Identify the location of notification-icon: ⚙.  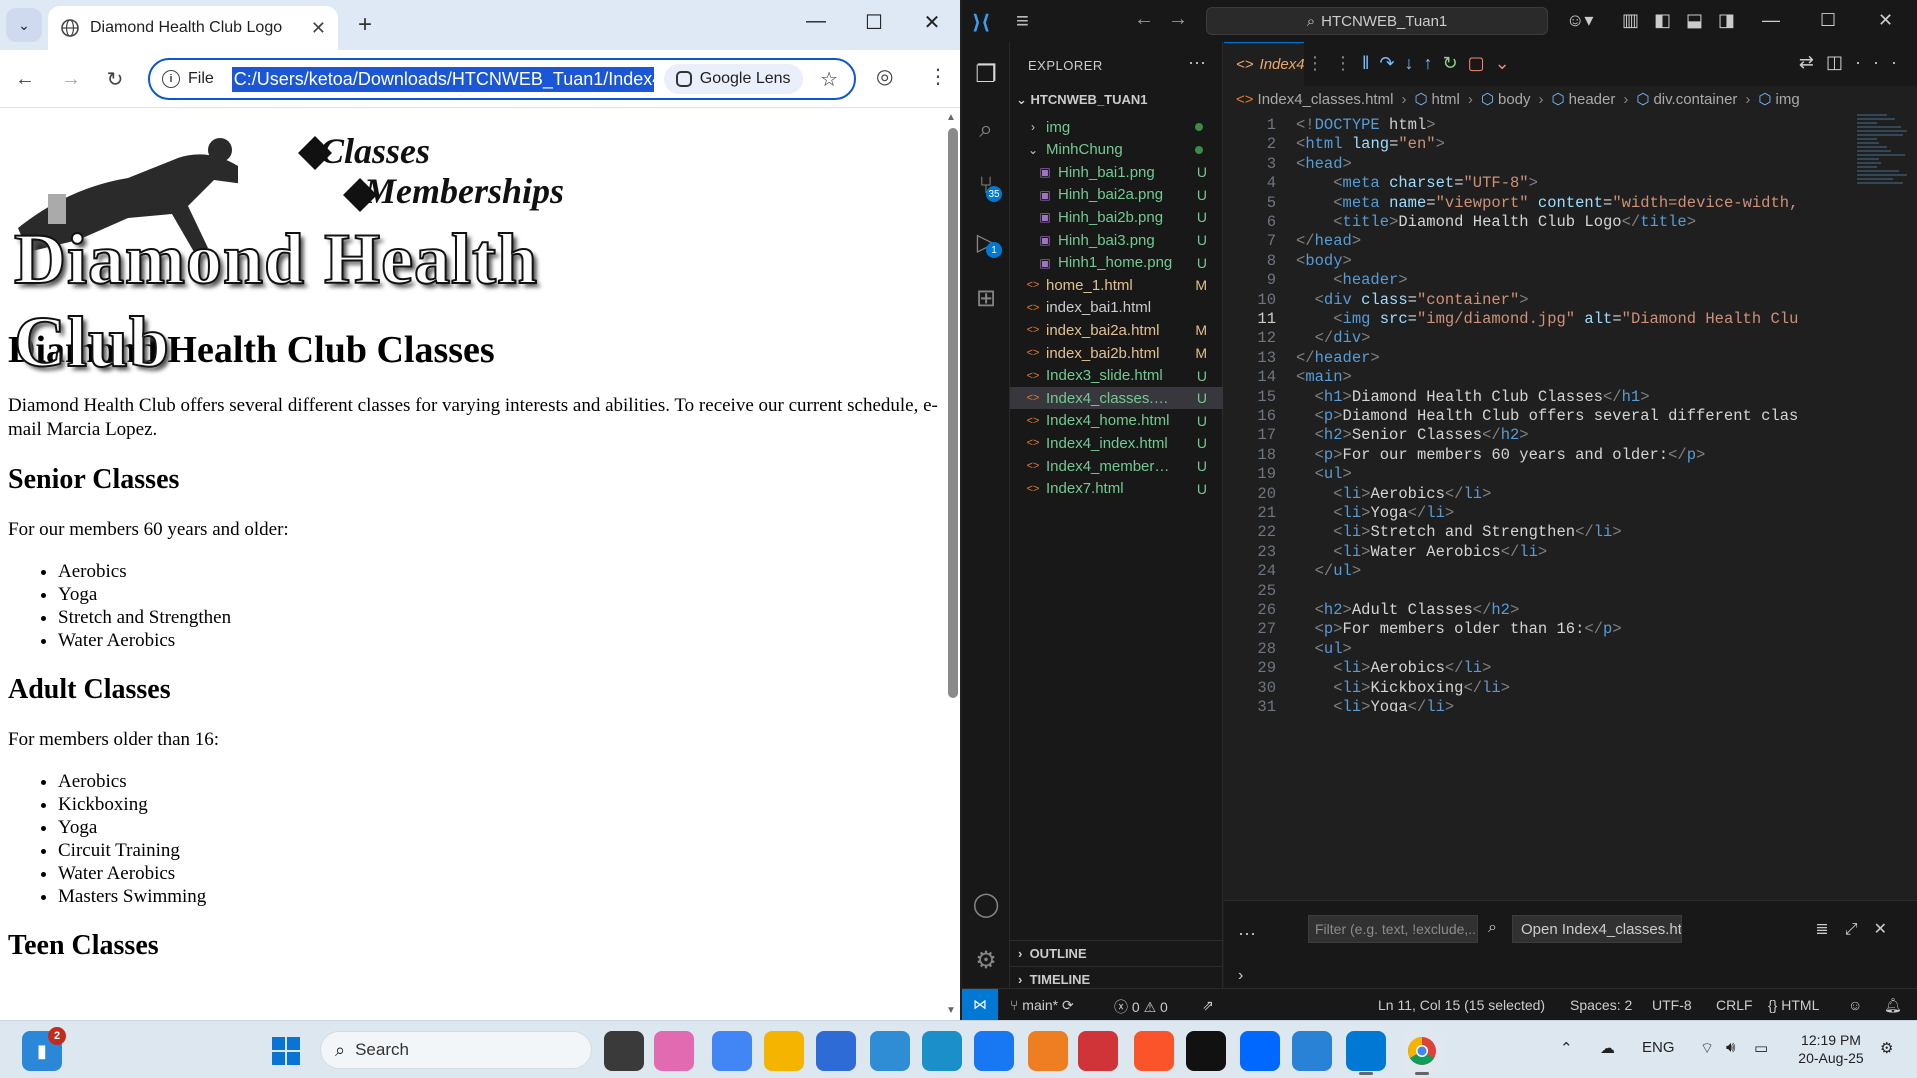
(1886, 1048).